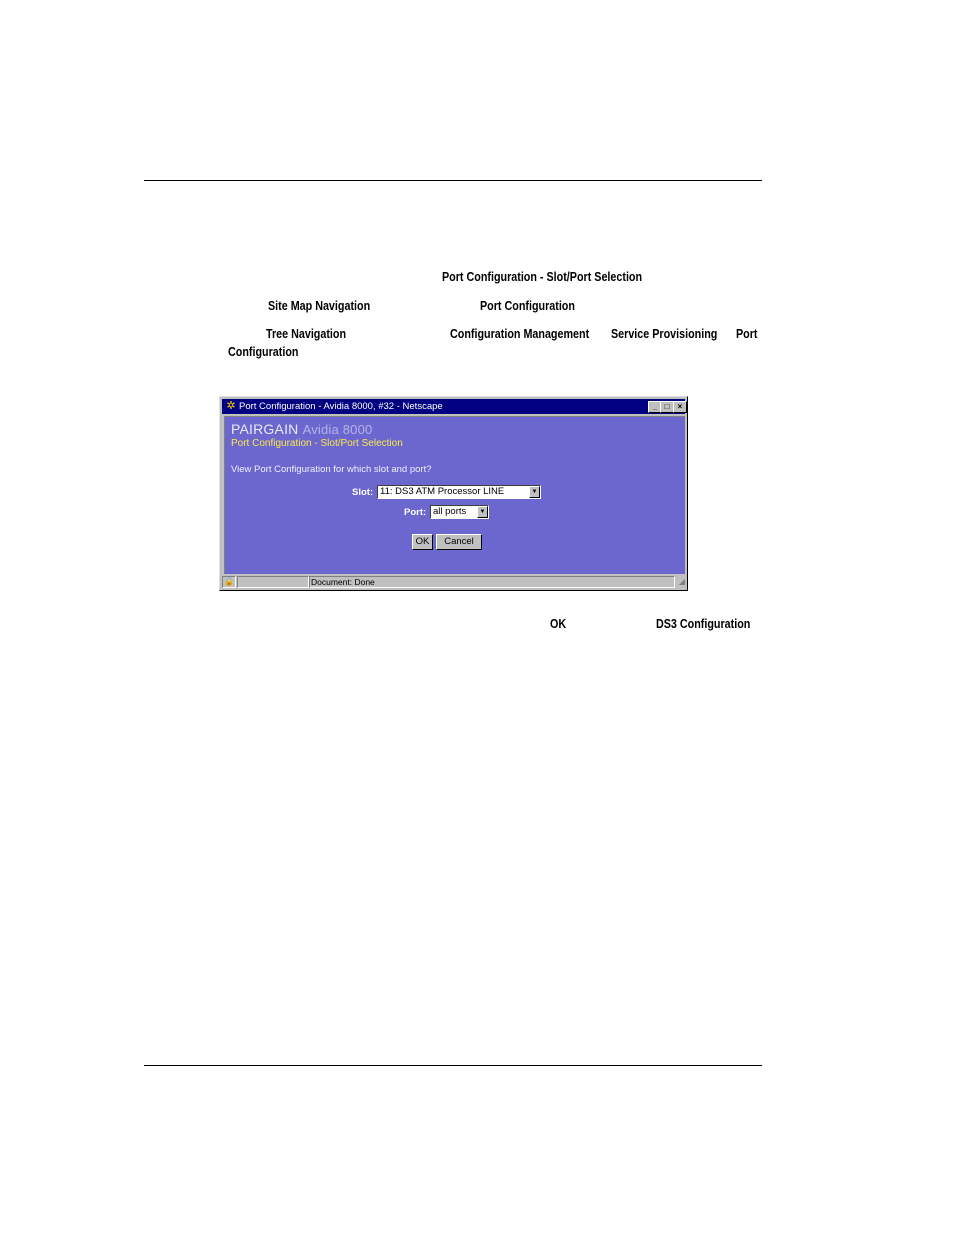 The image size is (954, 1235). I want to click on doc-tree-nav: Tree Navigation, so click(306, 334).